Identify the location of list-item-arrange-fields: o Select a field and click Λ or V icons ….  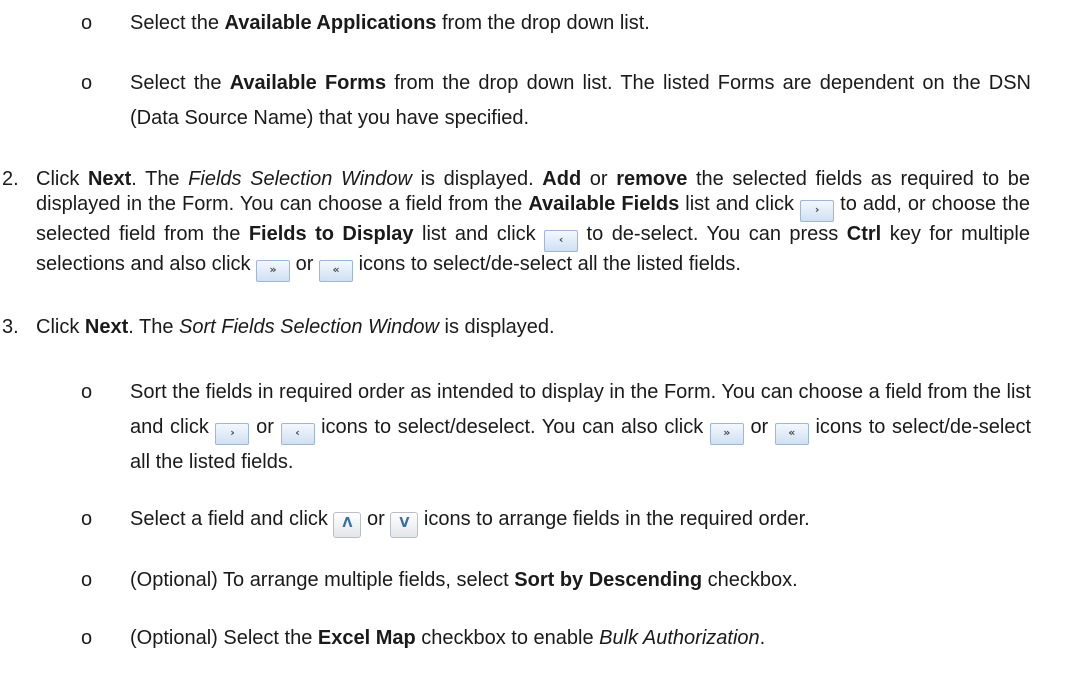
(556, 520).